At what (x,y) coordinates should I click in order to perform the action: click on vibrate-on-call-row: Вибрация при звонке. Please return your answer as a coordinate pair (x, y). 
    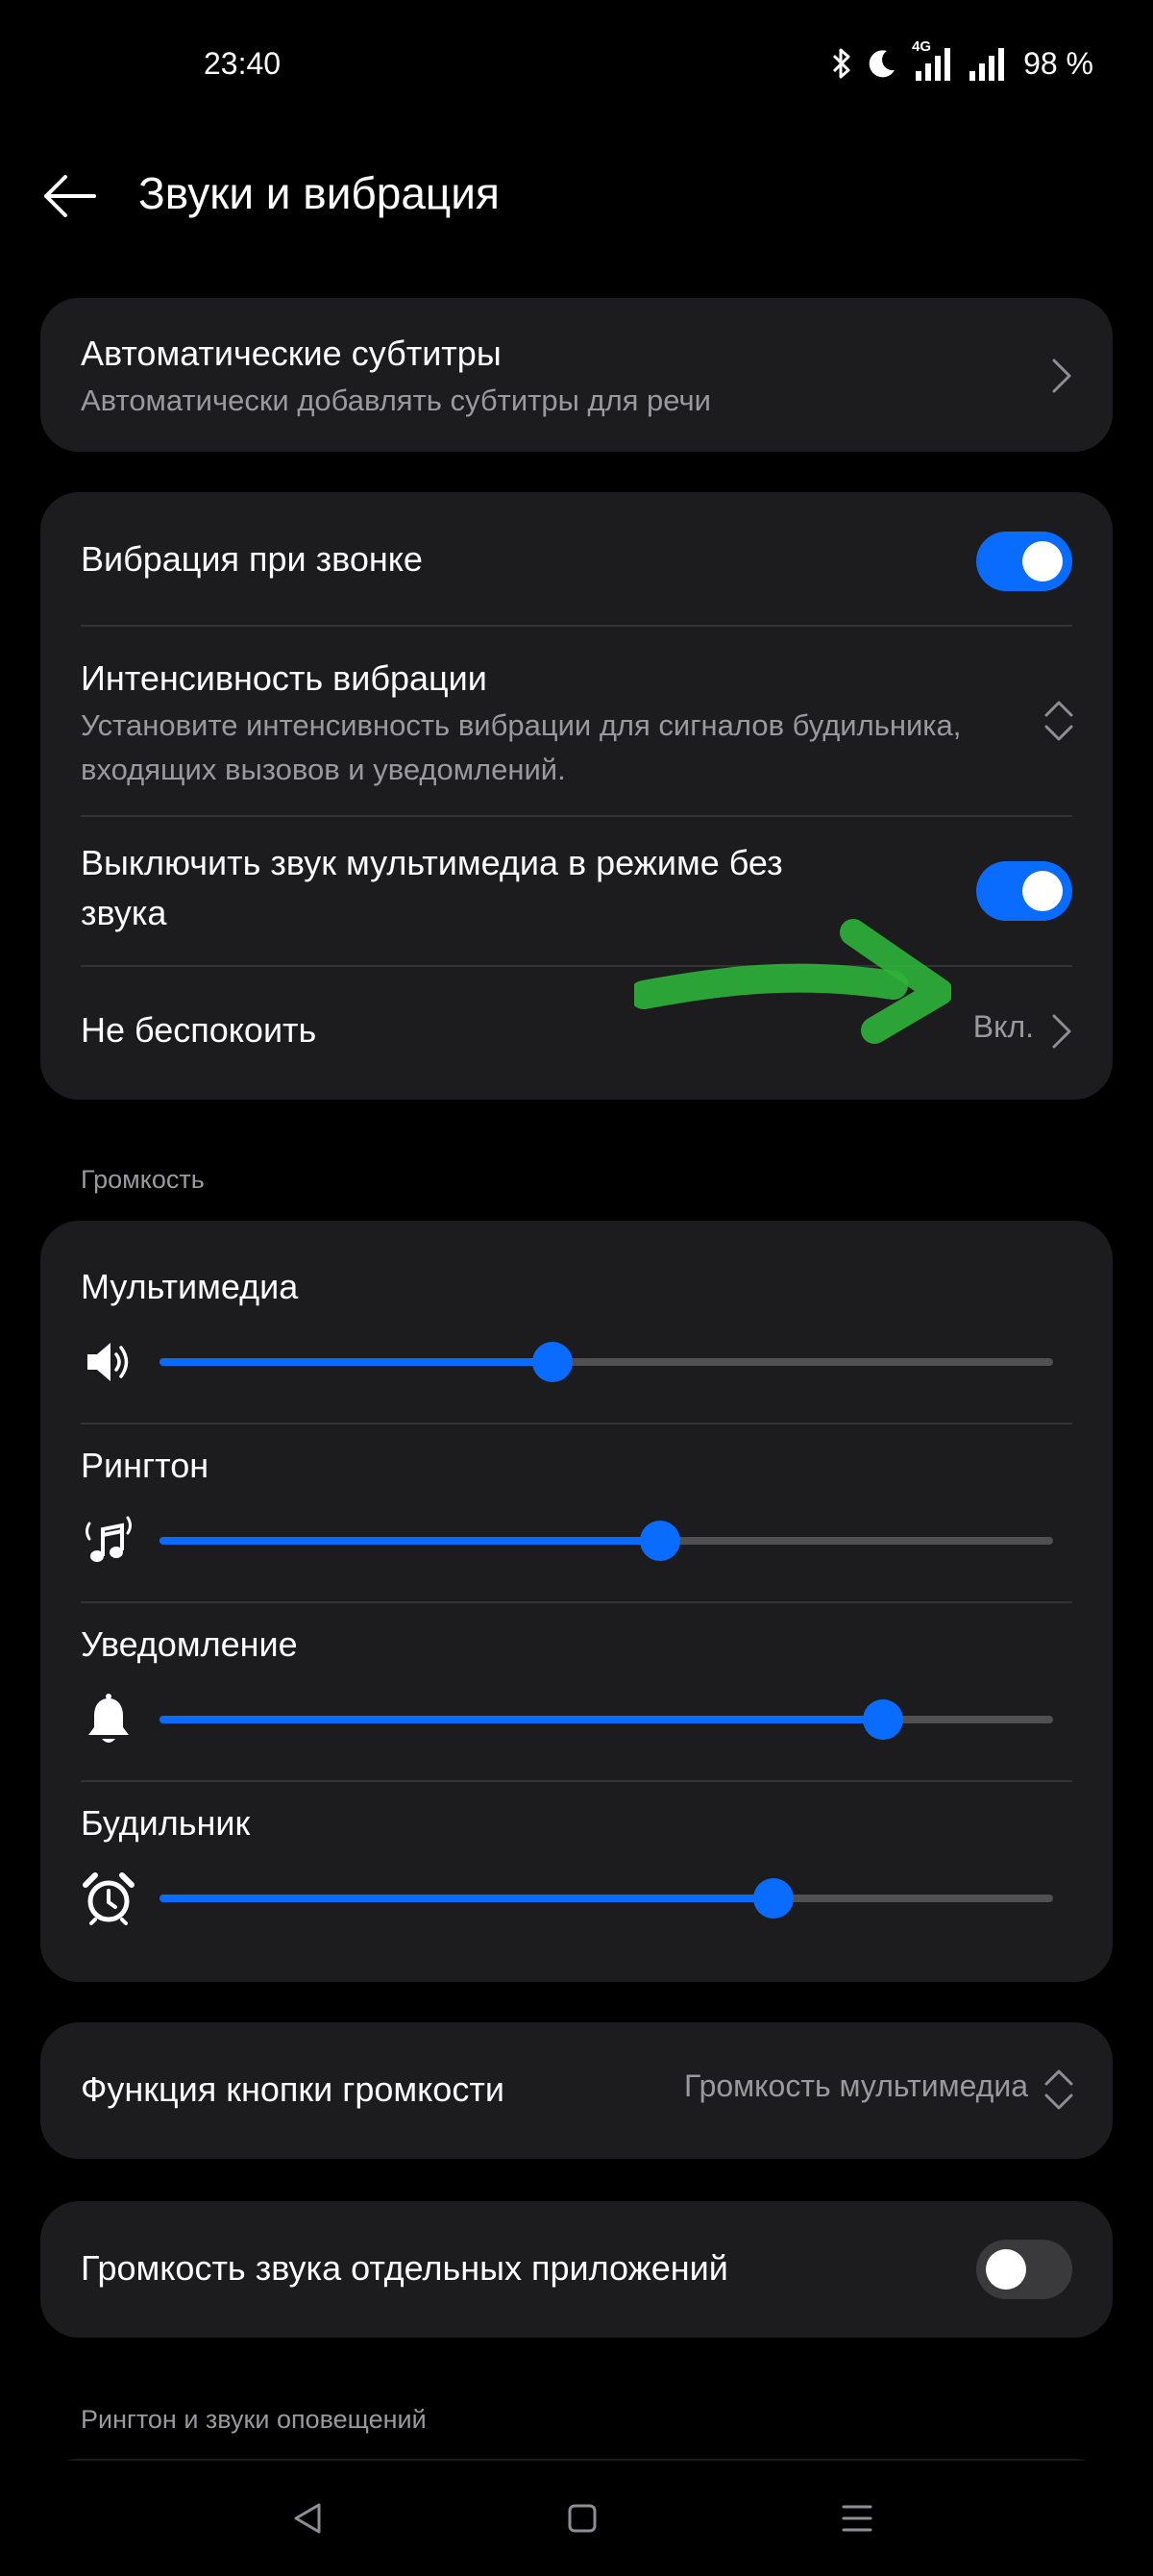
    Looking at the image, I should click on (576, 560).